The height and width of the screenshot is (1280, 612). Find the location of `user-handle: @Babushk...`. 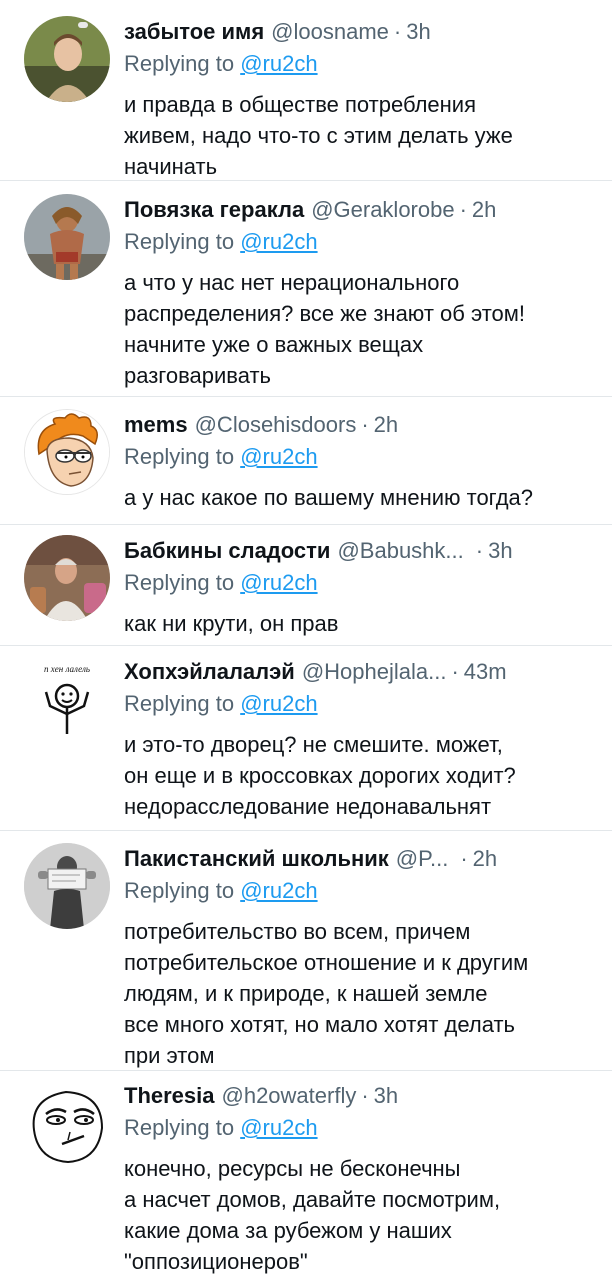

user-handle: @Babushk... is located at coordinates (400, 551).